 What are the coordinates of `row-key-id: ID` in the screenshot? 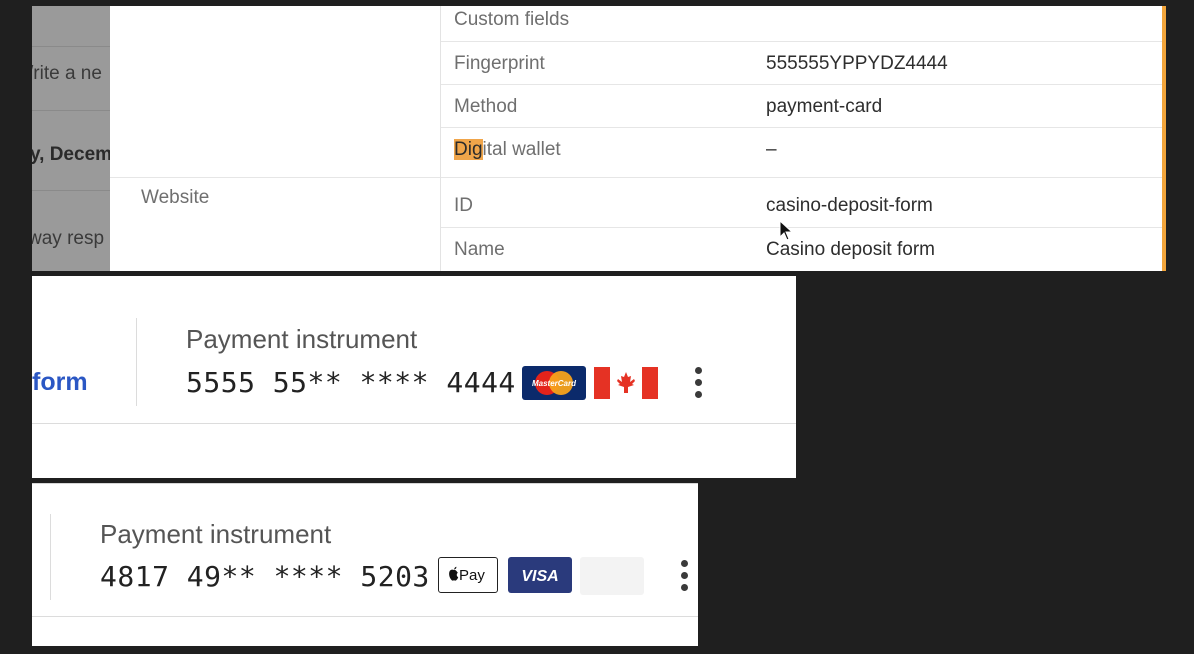 It's located at (463, 205).